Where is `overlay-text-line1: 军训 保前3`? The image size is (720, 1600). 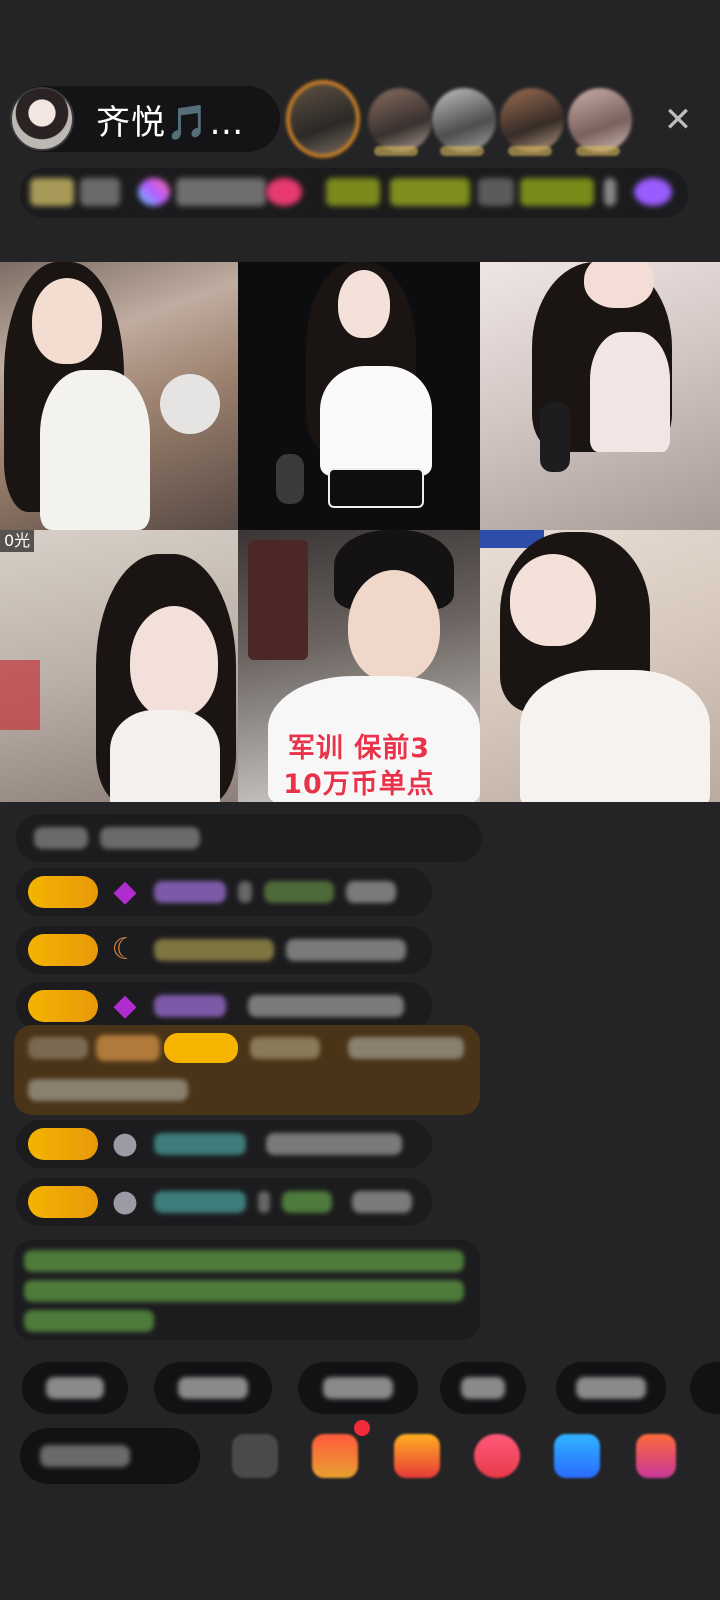
overlay-text-line1: 军训 保前3 is located at coordinates (359, 748).